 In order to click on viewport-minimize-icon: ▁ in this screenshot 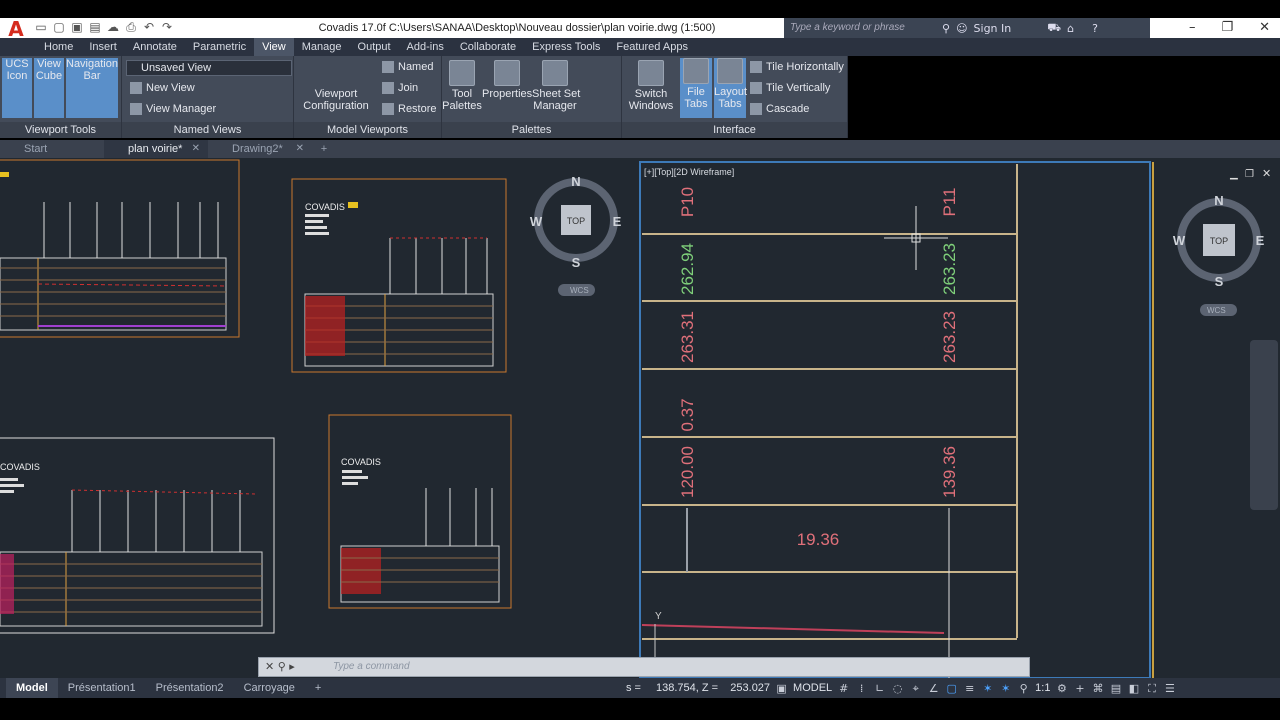, I will do `click(1233, 174)`.